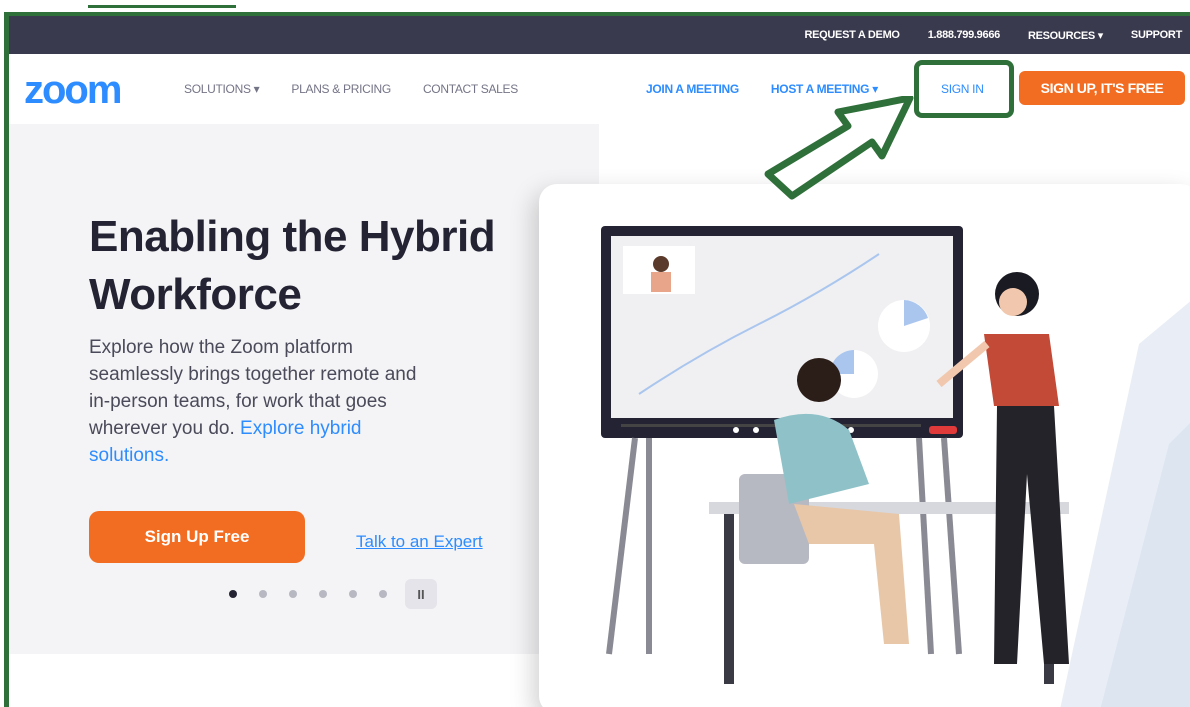  Describe the element at coordinates (661, 282) in the screenshot. I see `remote-person-body` at that location.